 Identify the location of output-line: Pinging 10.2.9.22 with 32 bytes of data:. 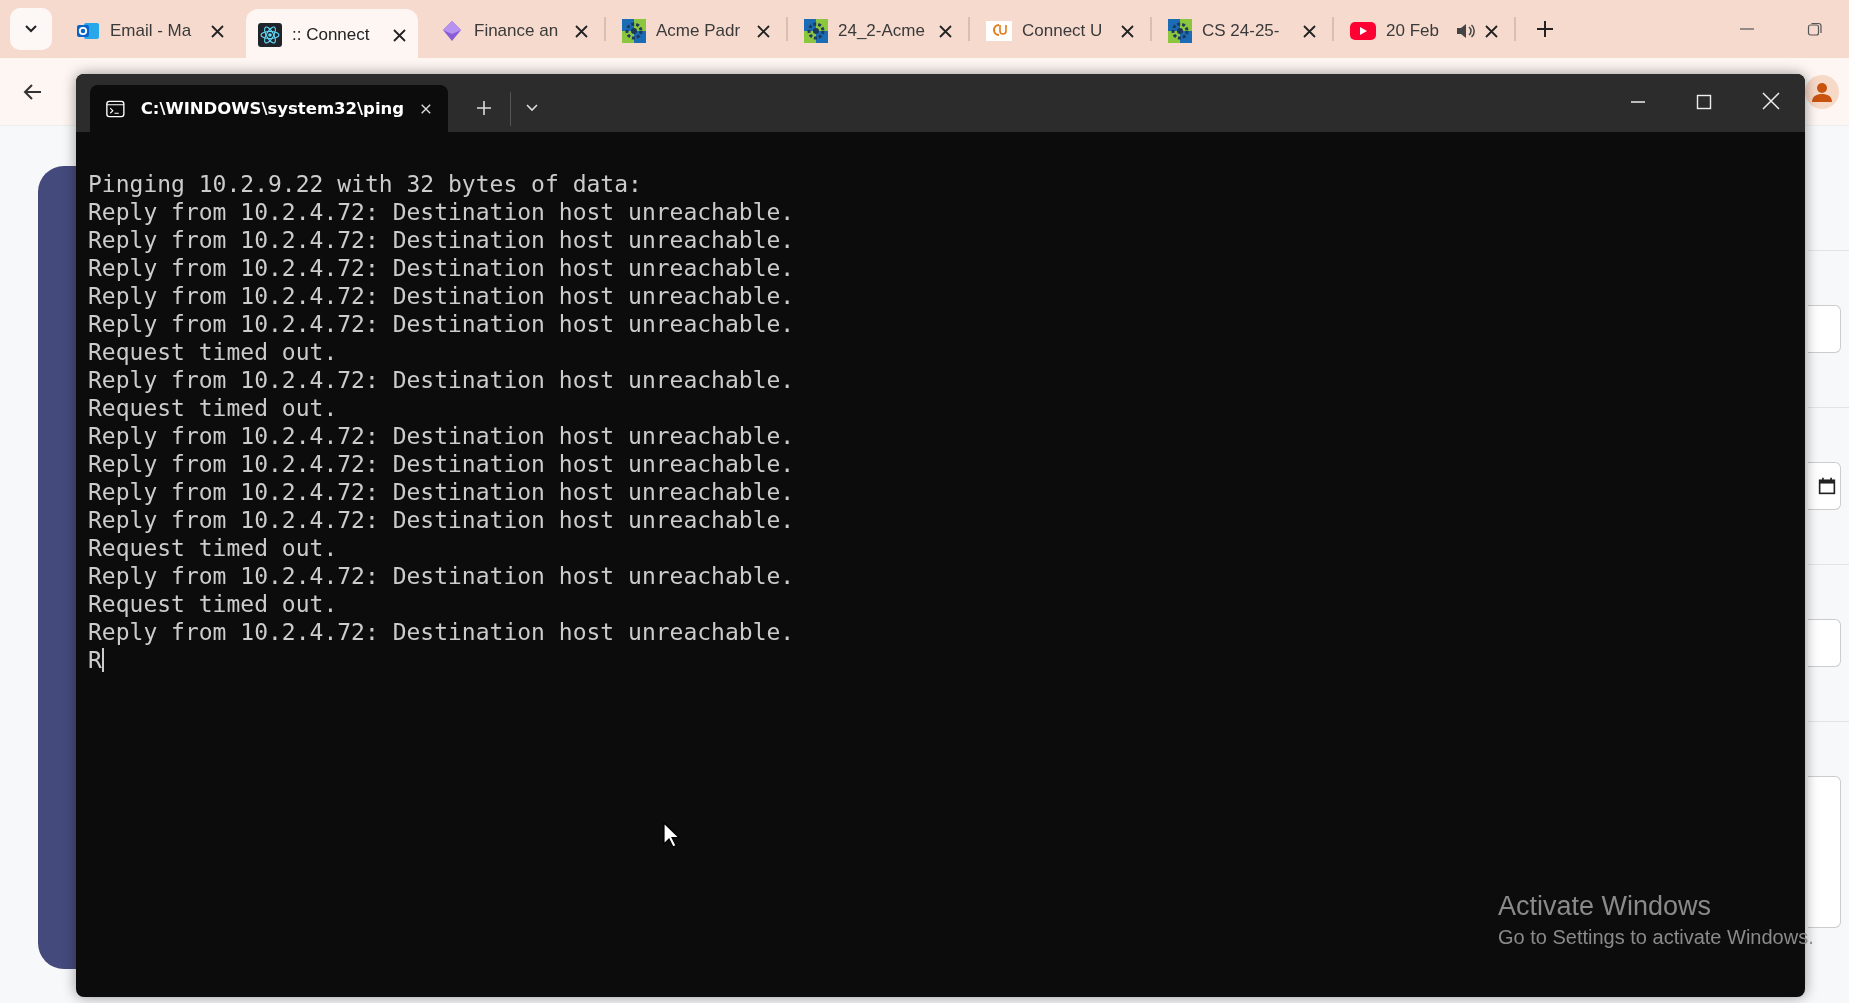
(365, 184).